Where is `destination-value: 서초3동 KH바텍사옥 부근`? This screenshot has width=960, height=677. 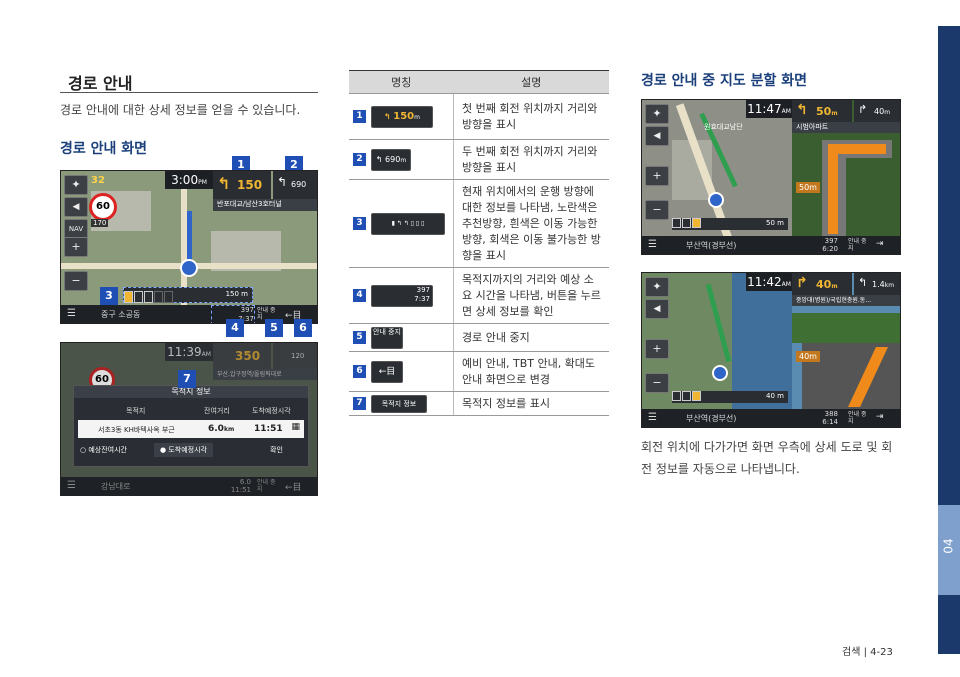 destination-value: 서초3동 KH바텍사옥 부근 is located at coordinates (136, 430).